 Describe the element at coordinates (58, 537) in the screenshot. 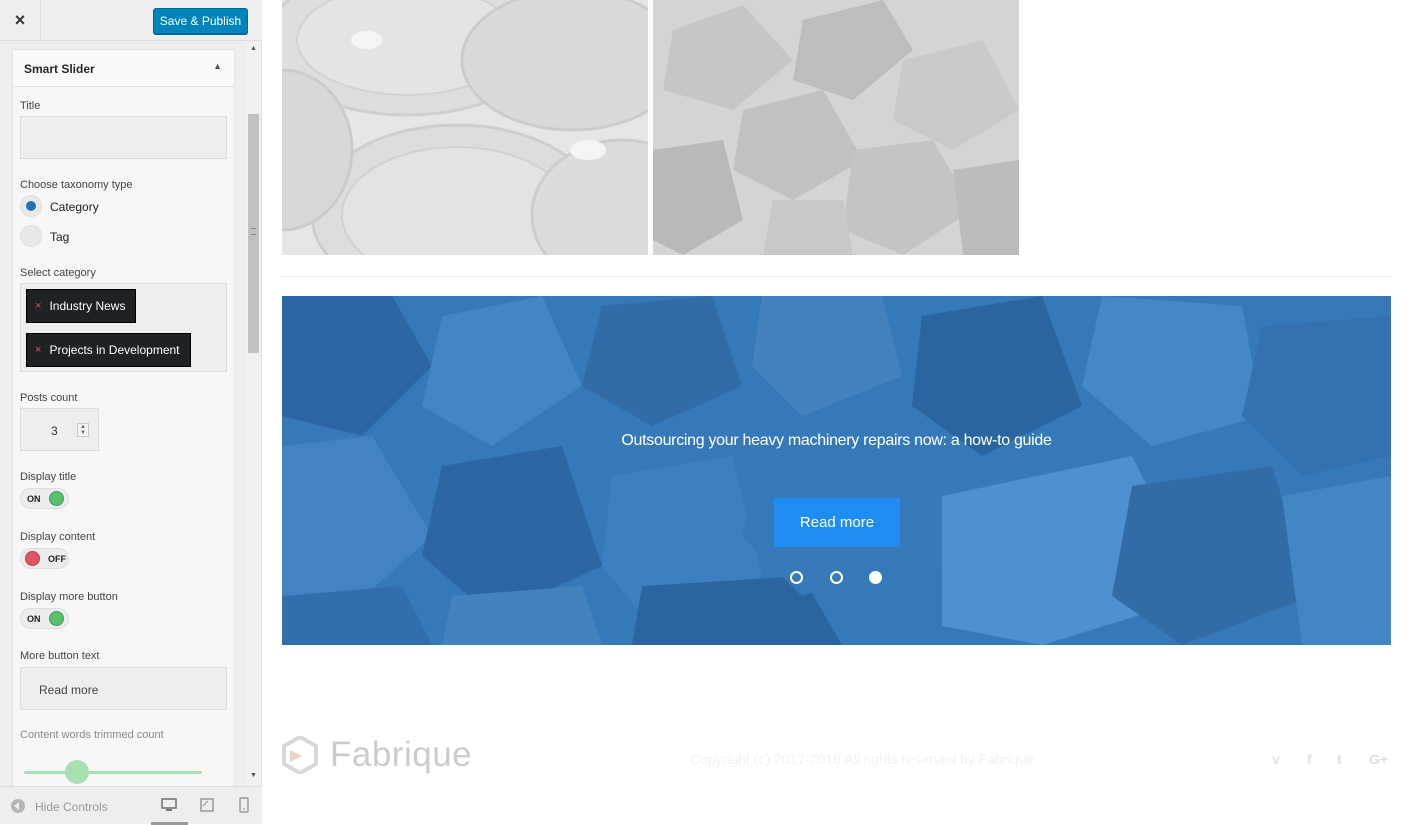

I see `display-content-label: Display content` at that location.